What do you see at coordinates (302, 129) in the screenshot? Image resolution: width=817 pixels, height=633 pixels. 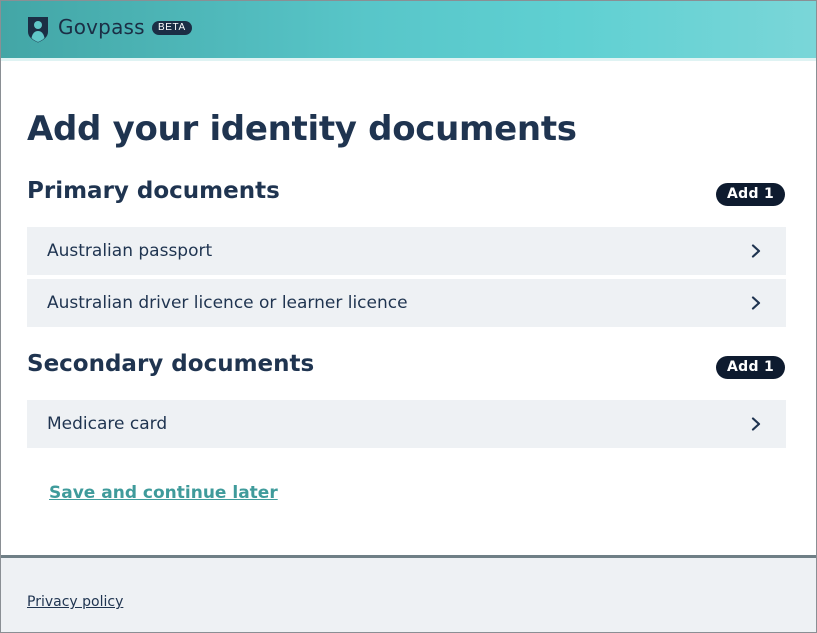 I see `page-title: Add your identity documents` at bounding box center [302, 129].